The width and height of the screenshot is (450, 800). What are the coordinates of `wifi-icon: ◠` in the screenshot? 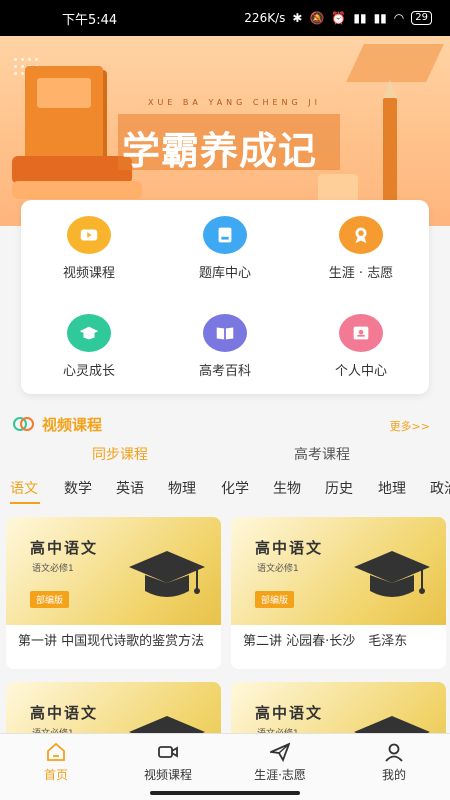 It's located at (399, 18).